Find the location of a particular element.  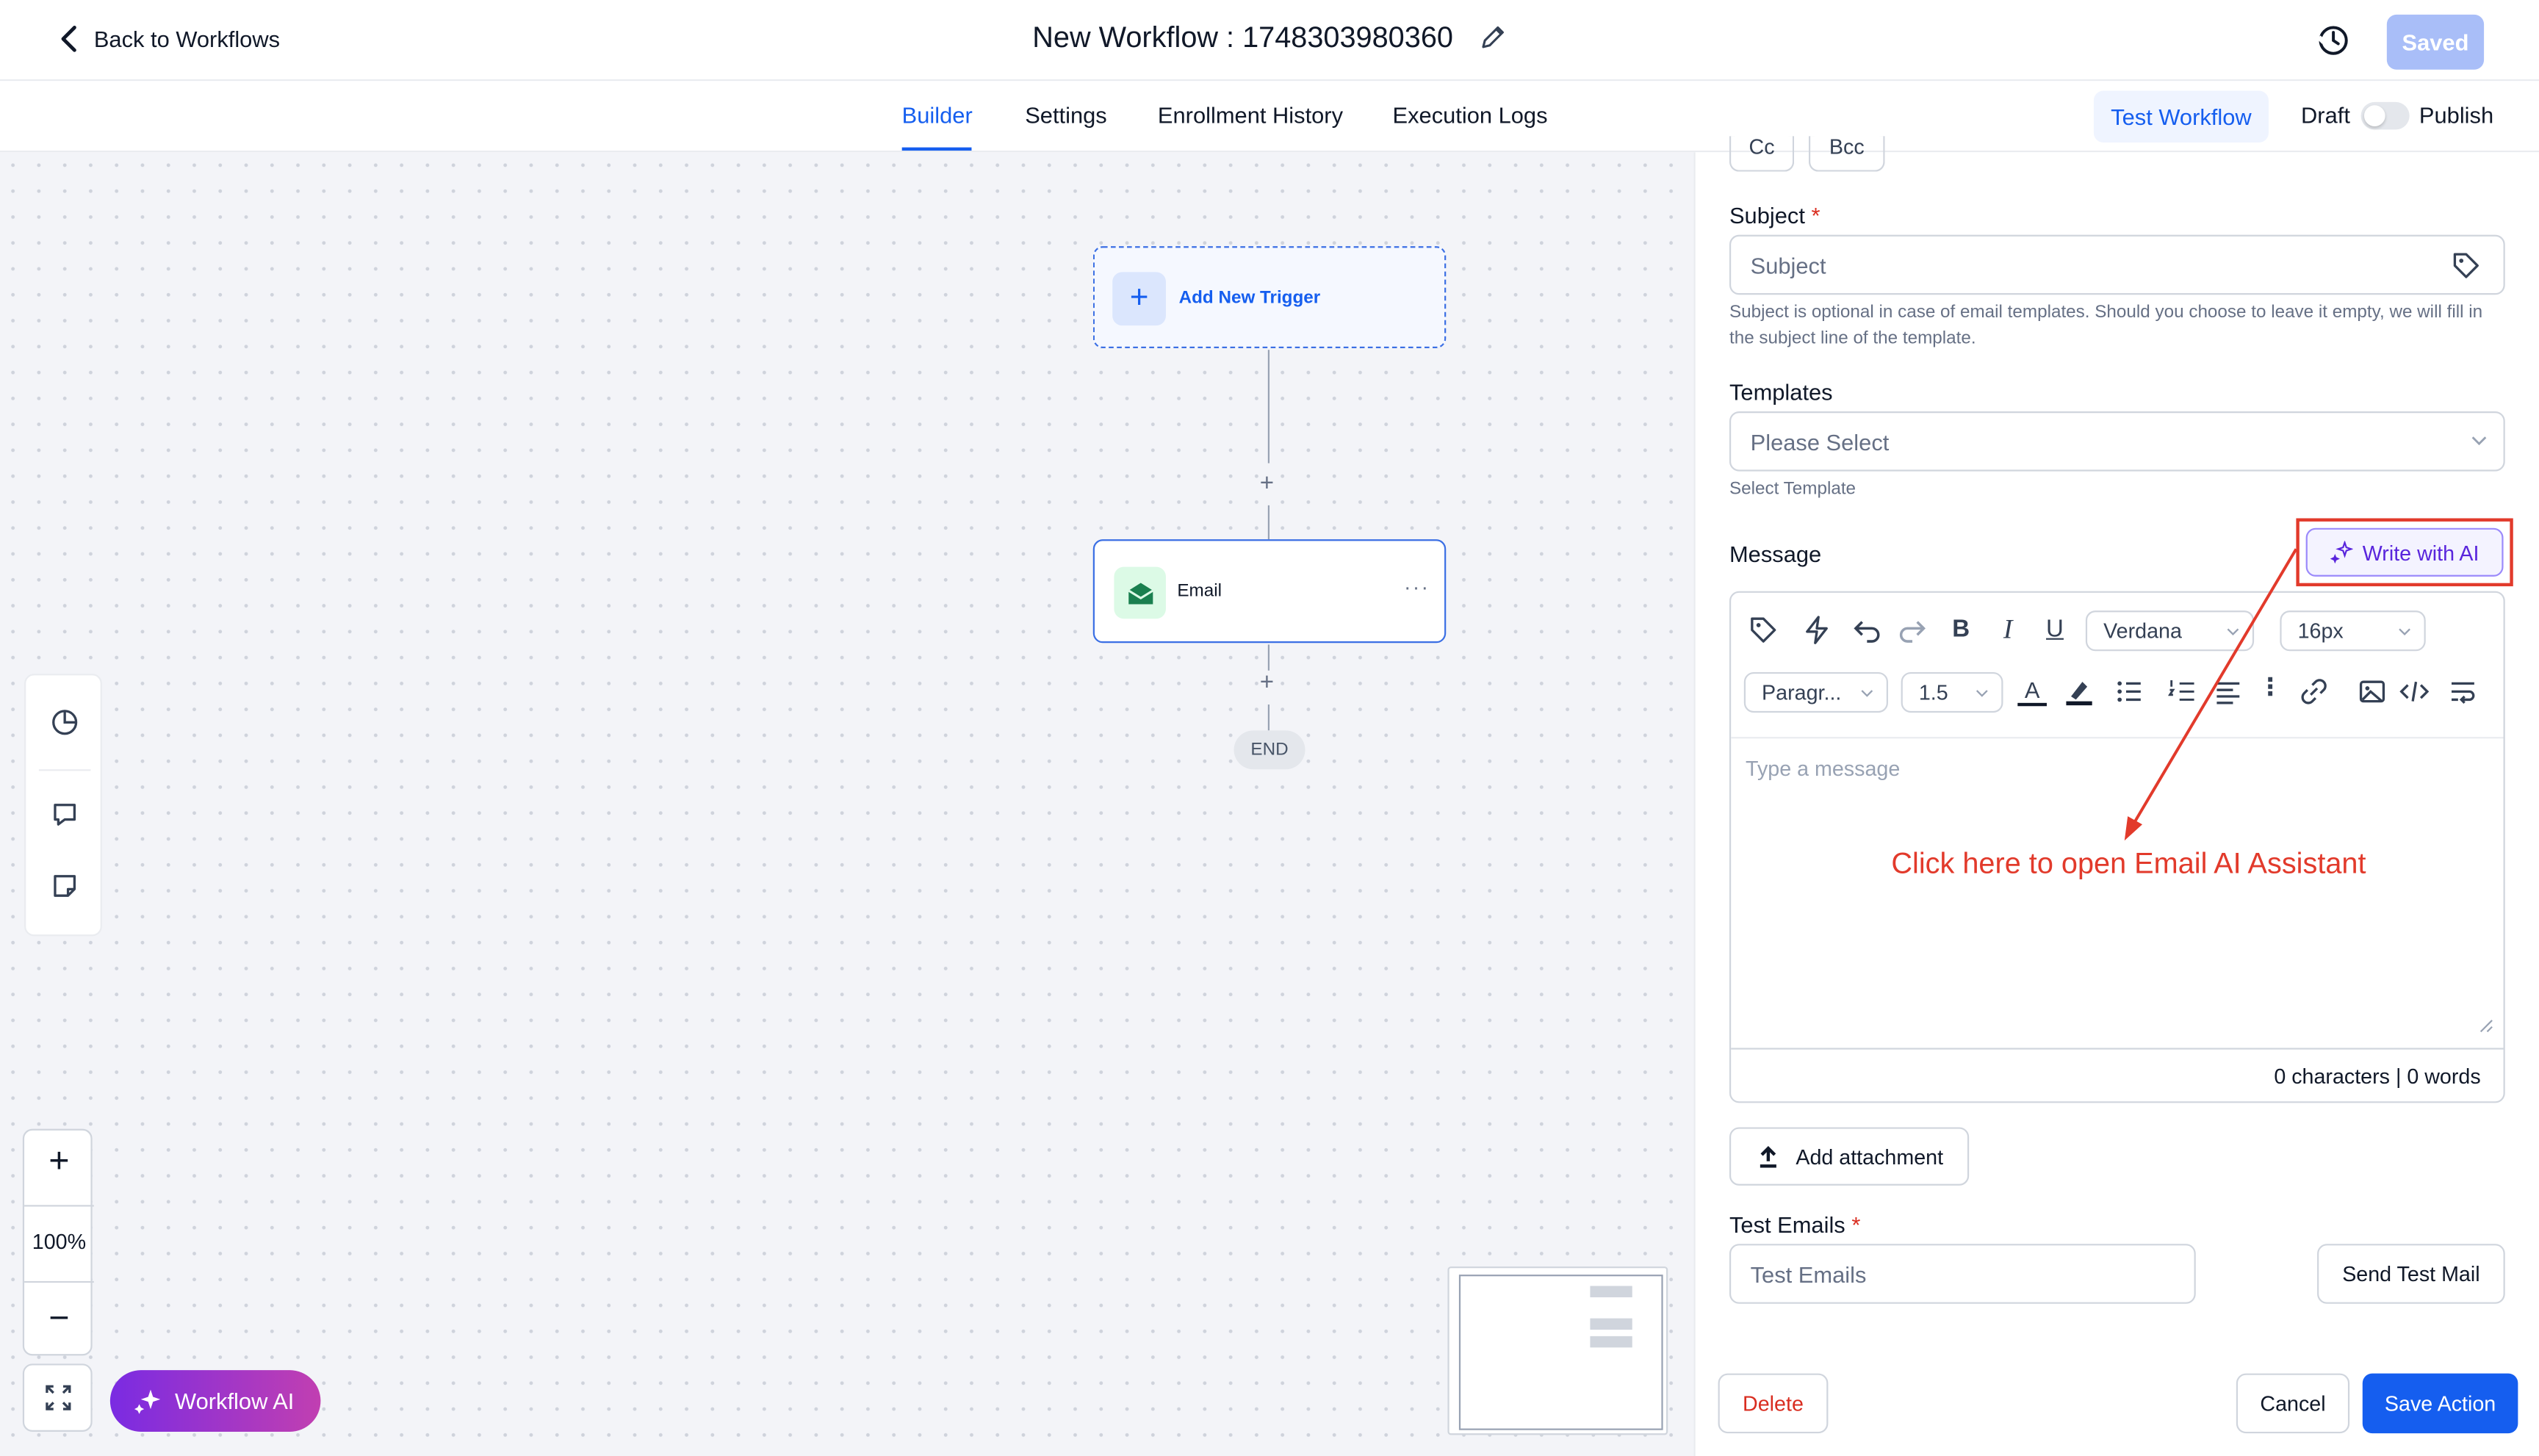

redo-icon is located at coordinates (1912, 630).